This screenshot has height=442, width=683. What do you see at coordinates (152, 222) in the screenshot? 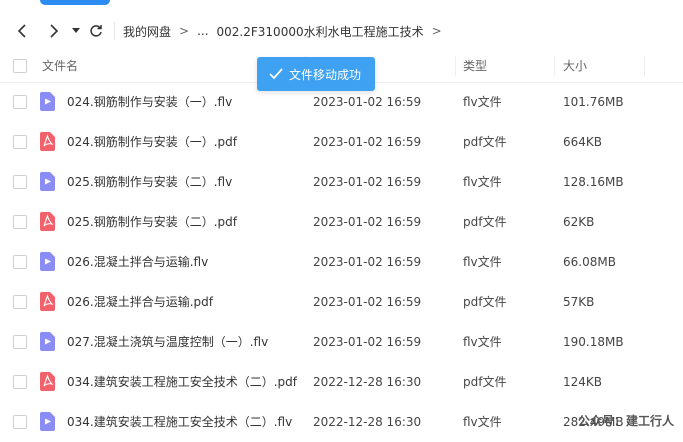
I see `file-name: 025.钢筋制作与安装（二）.pdf` at bounding box center [152, 222].